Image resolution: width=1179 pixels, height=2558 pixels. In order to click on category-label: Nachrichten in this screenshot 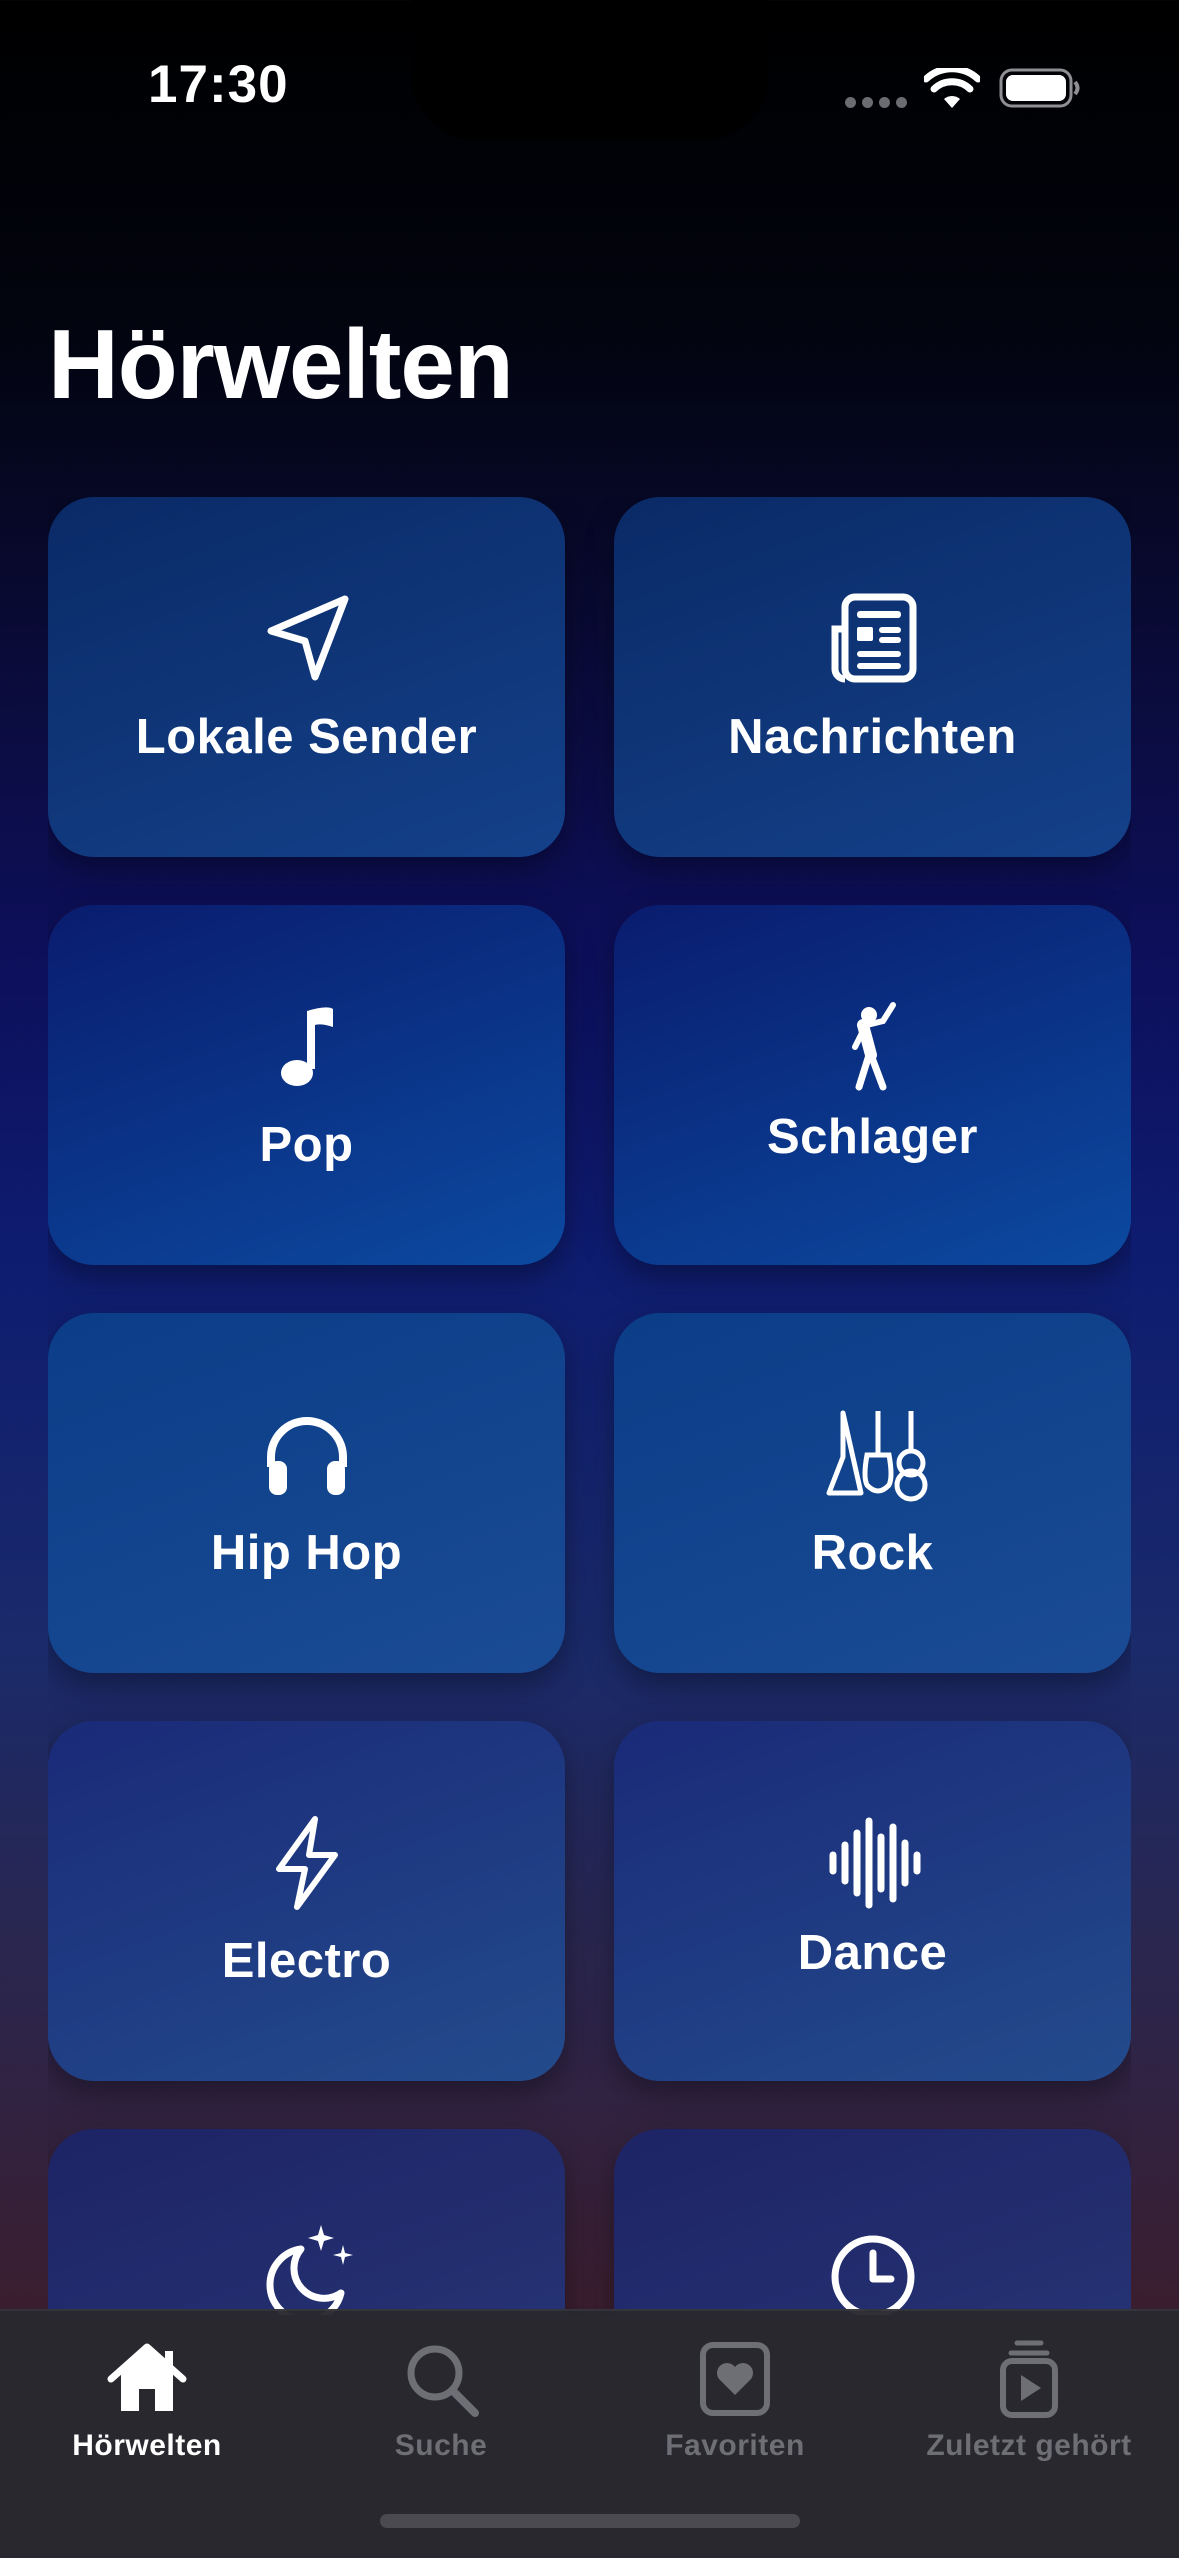, I will do `click(872, 737)`.